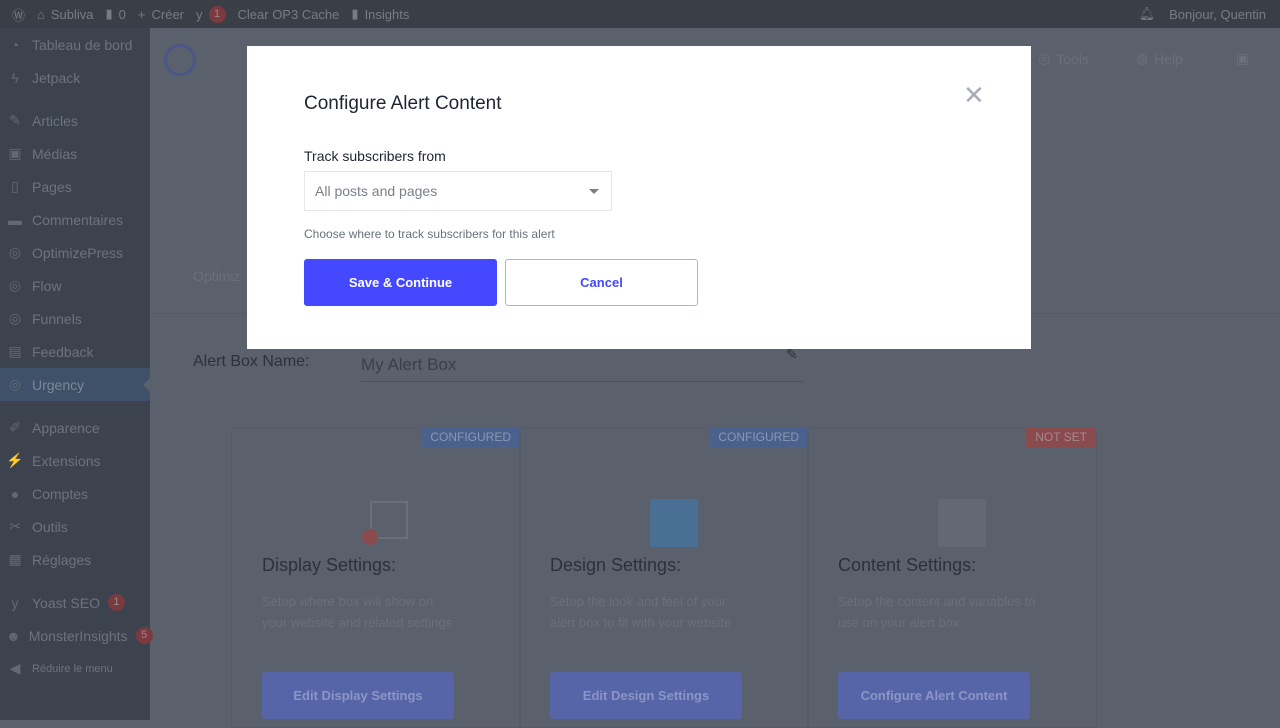  What do you see at coordinates (1242, 58) in the screenshot?
I see `fullscreen-icon: ▣` at bounding box center [1242, 58].